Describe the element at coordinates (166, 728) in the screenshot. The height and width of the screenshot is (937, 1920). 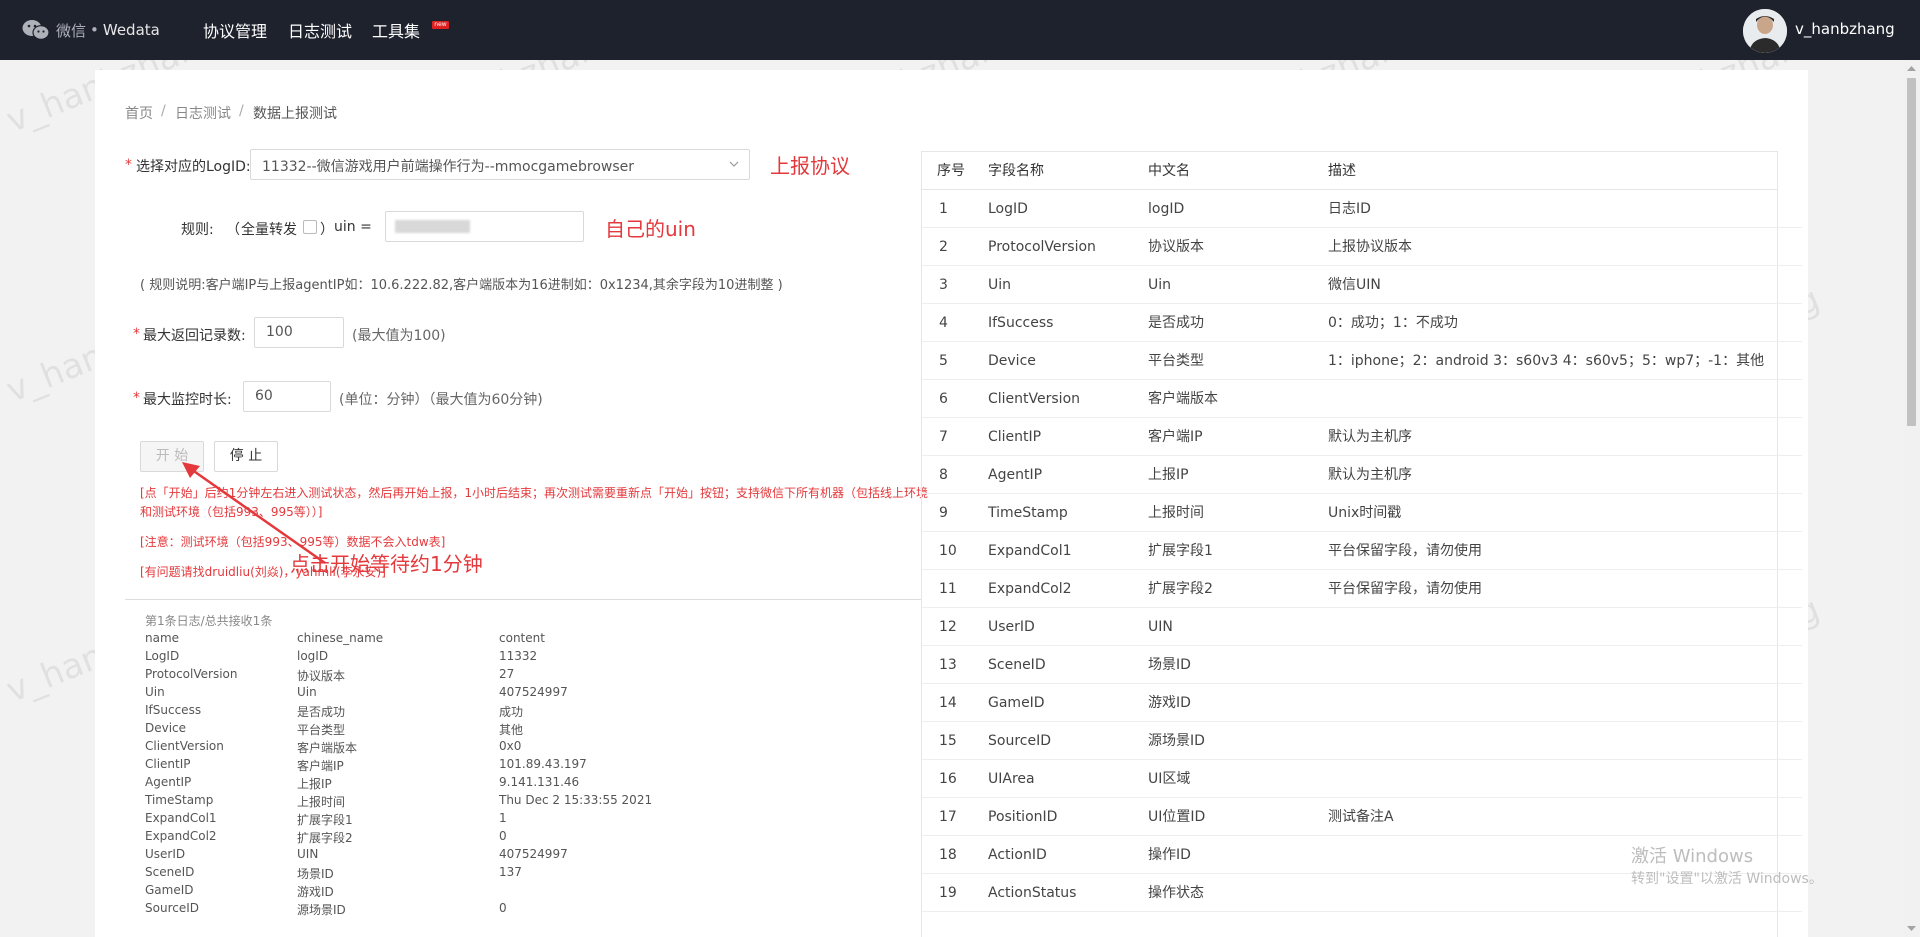
I see `log-name: Device` at that location.